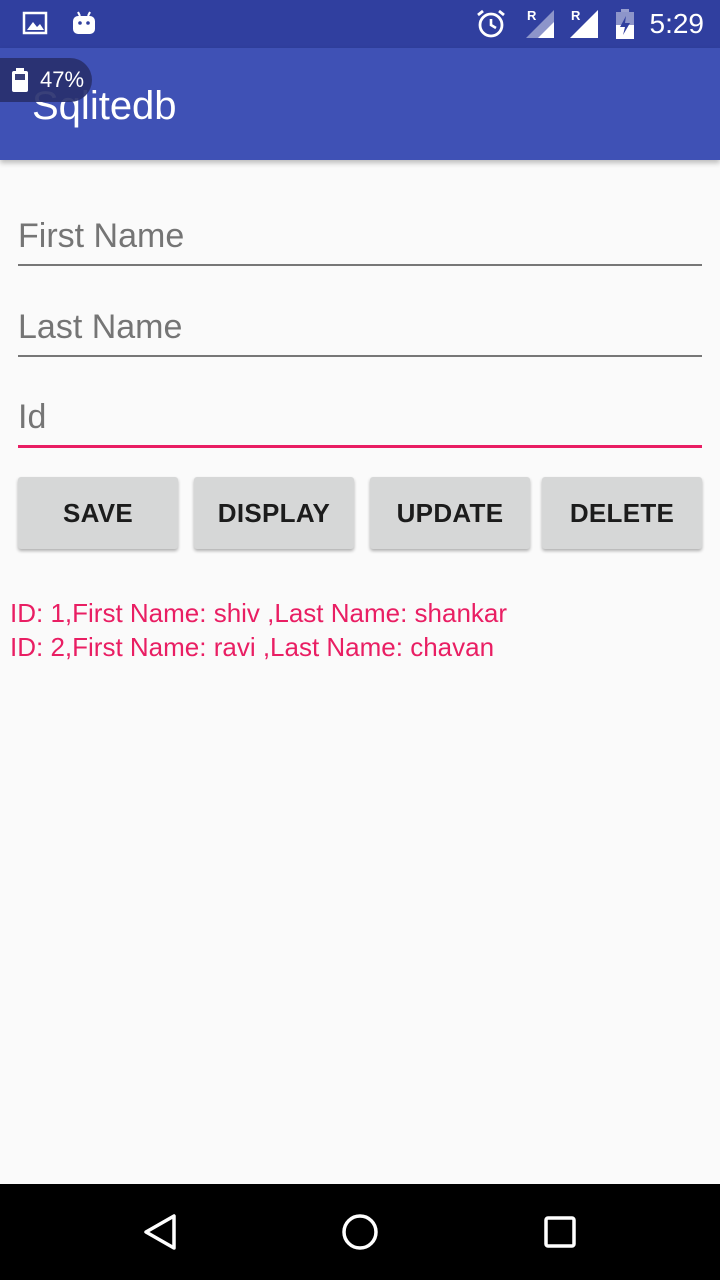  I want to click on back-button, so click(160, 1232).